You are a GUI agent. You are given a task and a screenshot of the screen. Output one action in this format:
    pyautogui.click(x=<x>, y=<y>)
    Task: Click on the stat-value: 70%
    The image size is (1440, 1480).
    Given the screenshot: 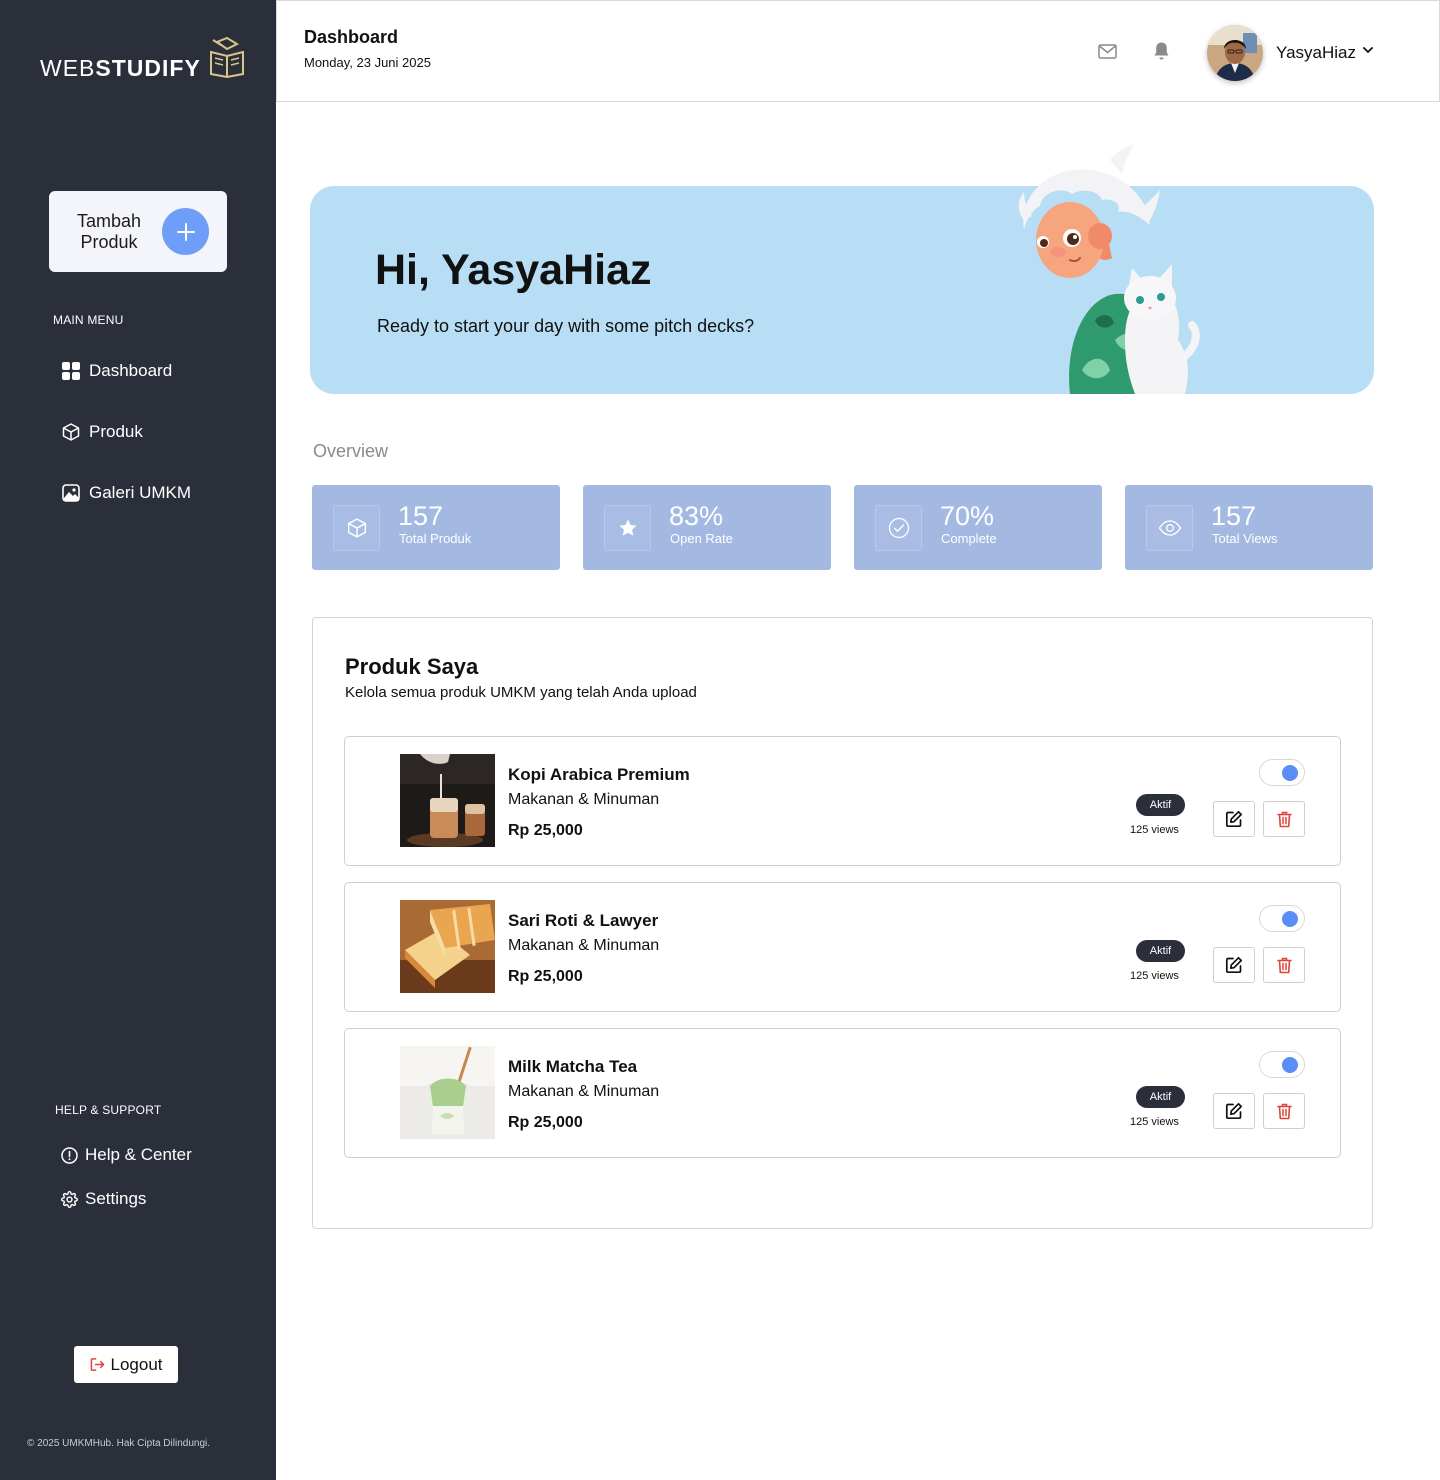 What is the action you would take?
    pyautogui.click(x=967, y=516)
    